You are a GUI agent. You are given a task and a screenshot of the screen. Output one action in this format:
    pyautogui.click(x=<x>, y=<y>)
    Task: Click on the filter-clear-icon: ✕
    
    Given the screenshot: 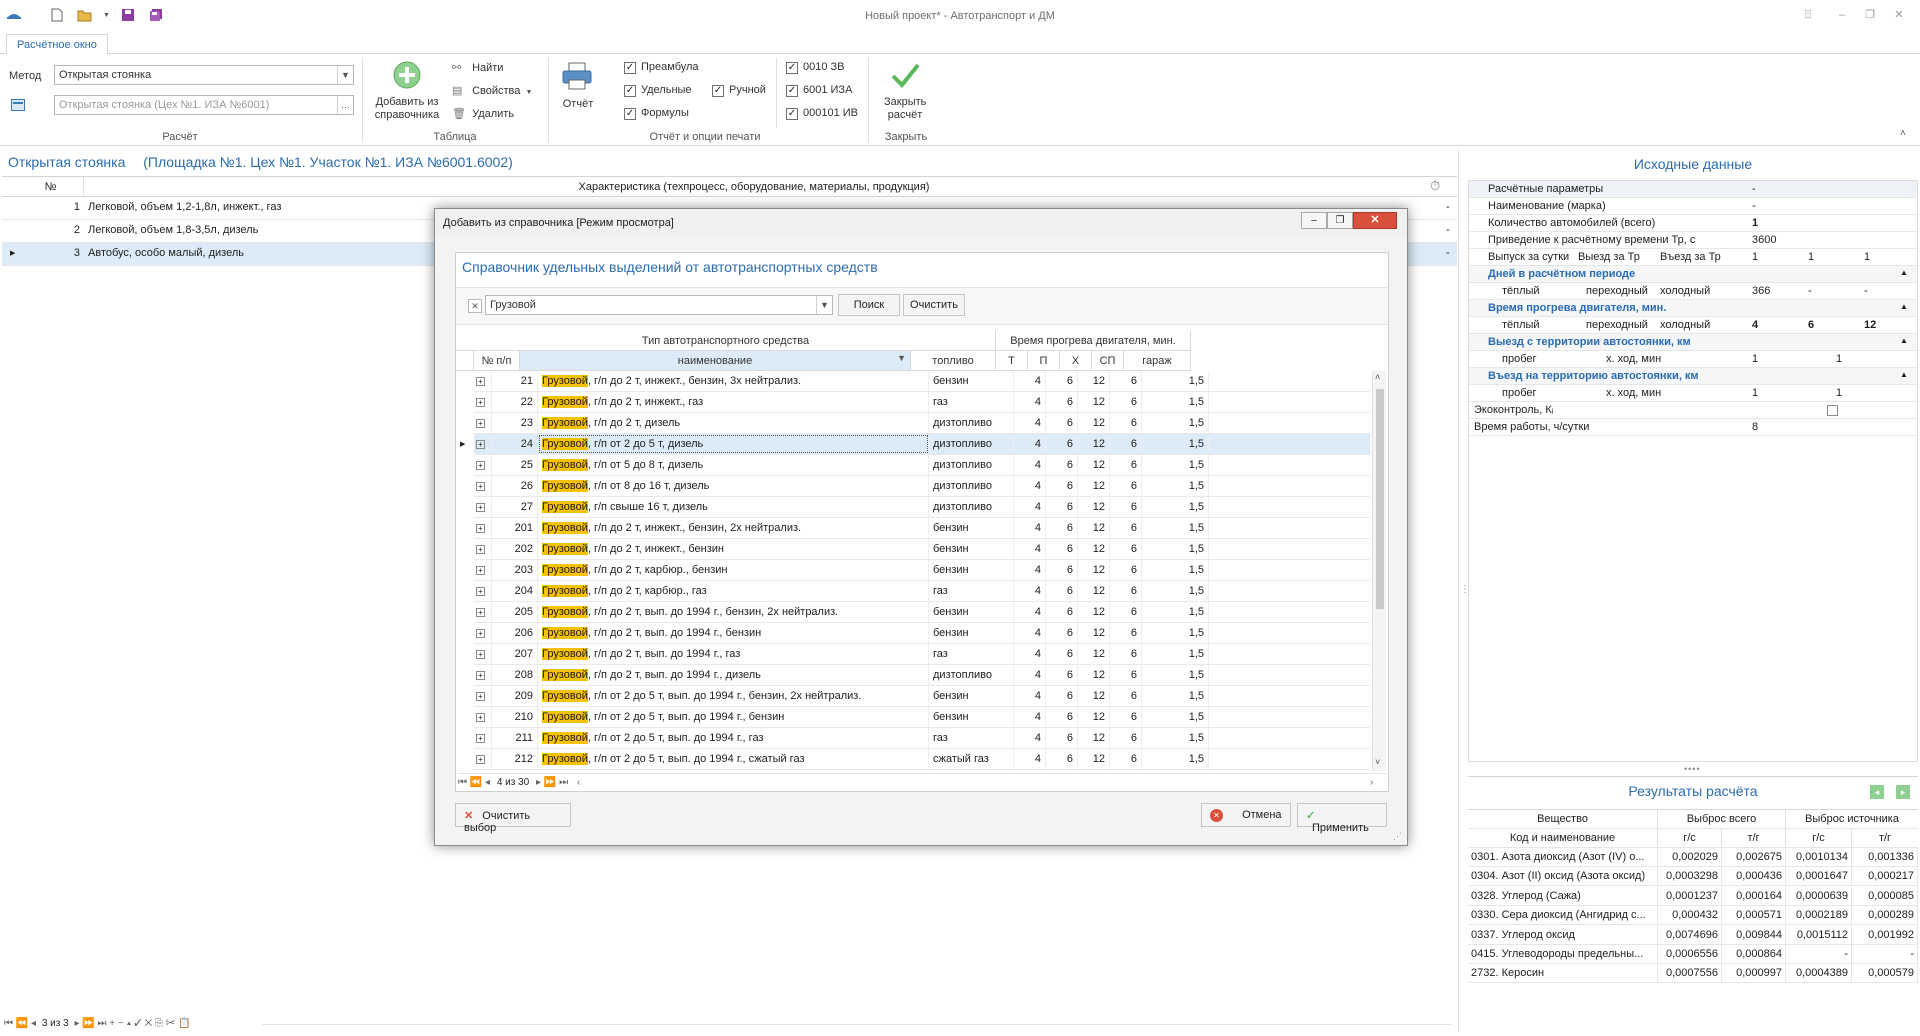 What is the action you would take?
    pyautogui.click(x=475, y=306)
    